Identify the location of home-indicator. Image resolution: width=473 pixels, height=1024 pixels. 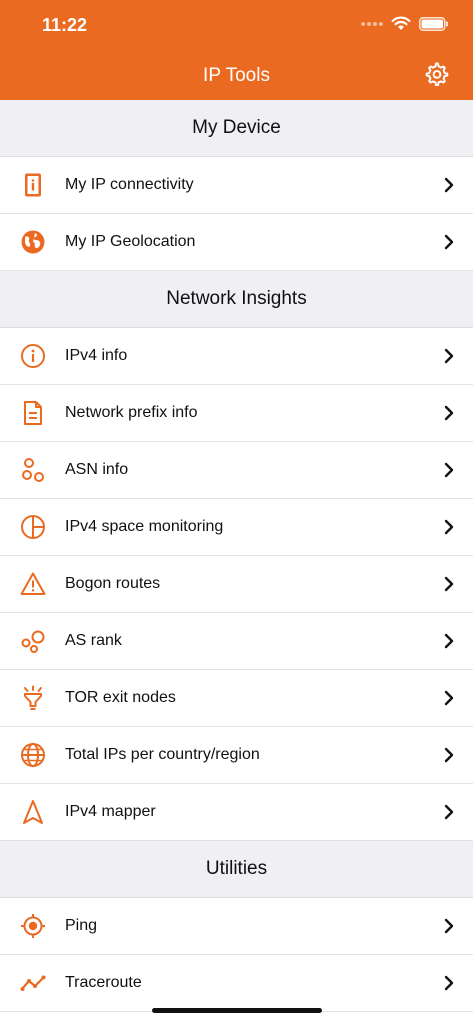
(237, 1010).